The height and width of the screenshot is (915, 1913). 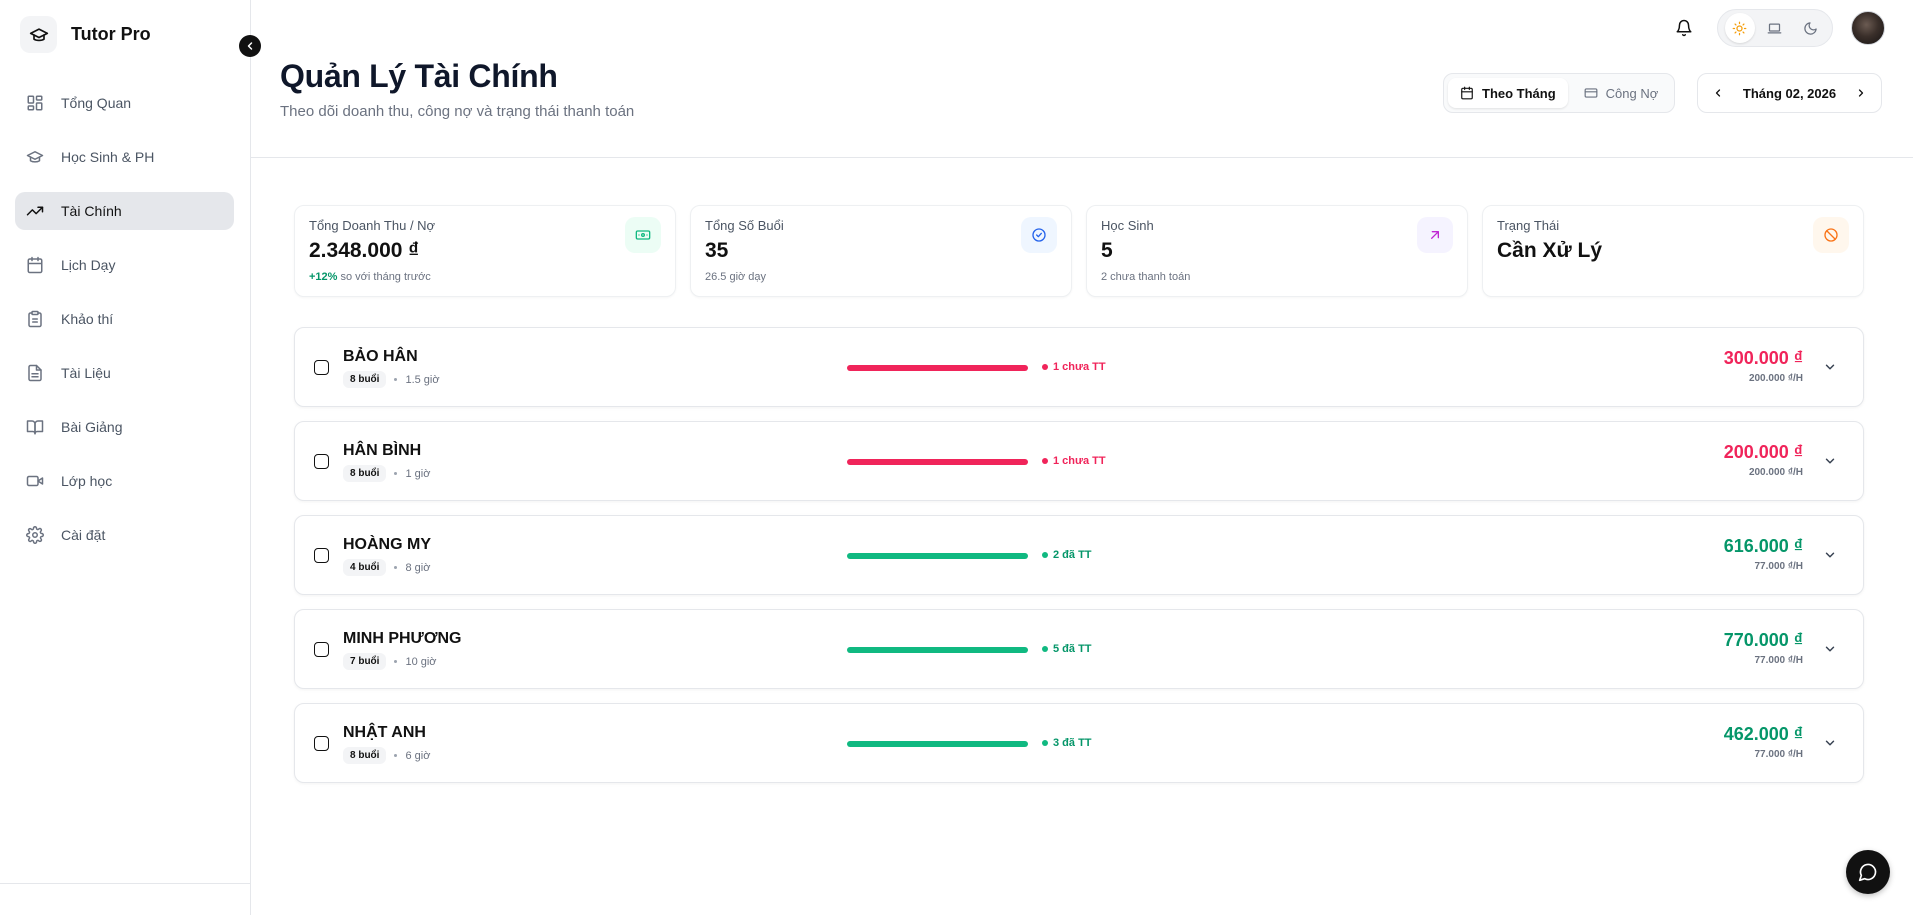 I want to click on sidebar-item-khao-thi: Khảo thí, so click(x=124, y=319).